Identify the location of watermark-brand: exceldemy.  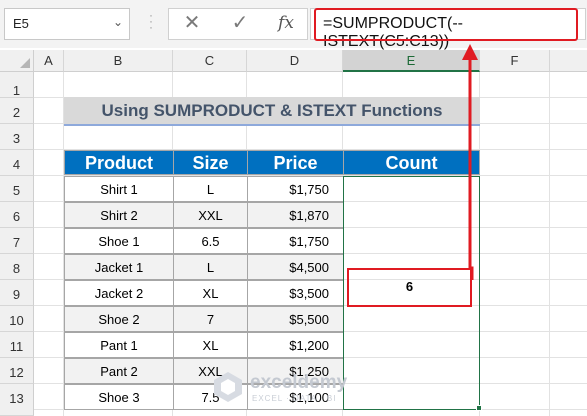
(299, 382).